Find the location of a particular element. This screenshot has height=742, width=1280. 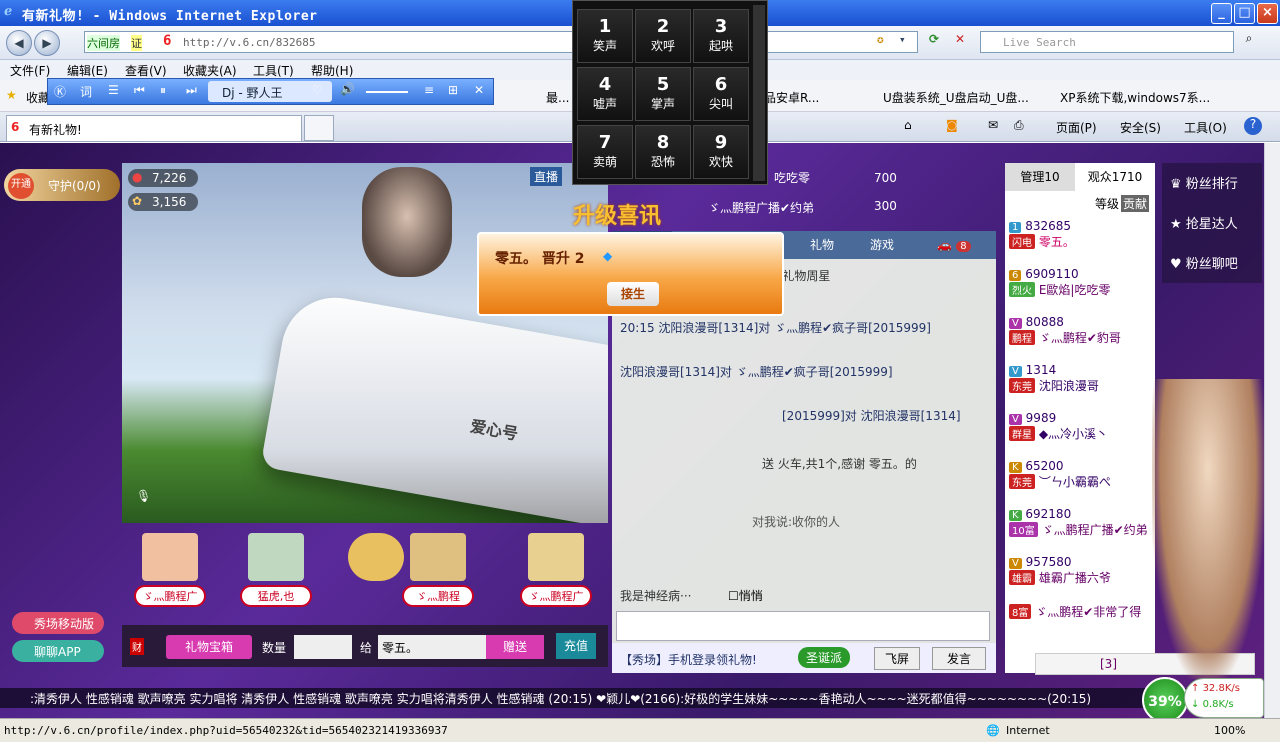

qty-input is located at coordinates (323, 647).